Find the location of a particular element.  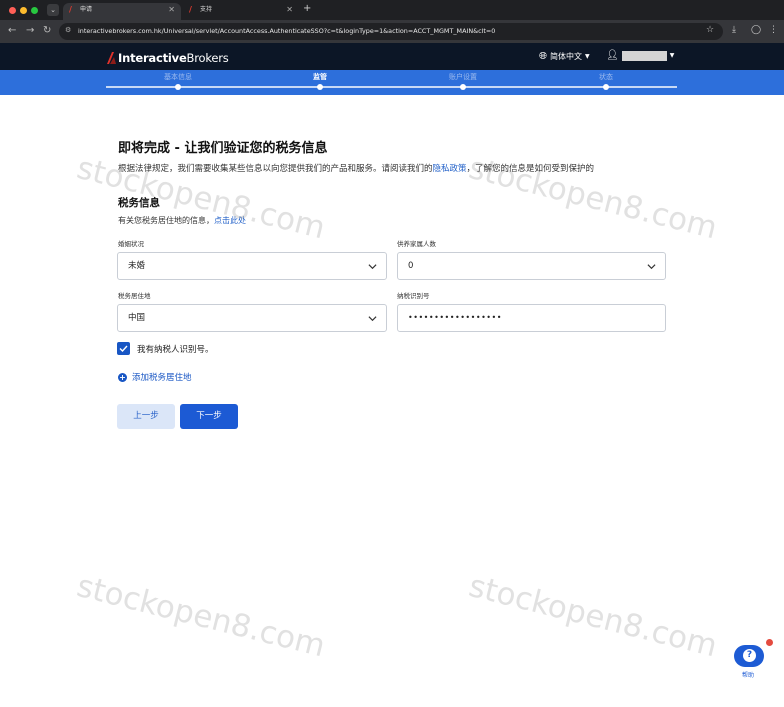

tax-residence-select: 中国 is located at coordinates (252, 318).